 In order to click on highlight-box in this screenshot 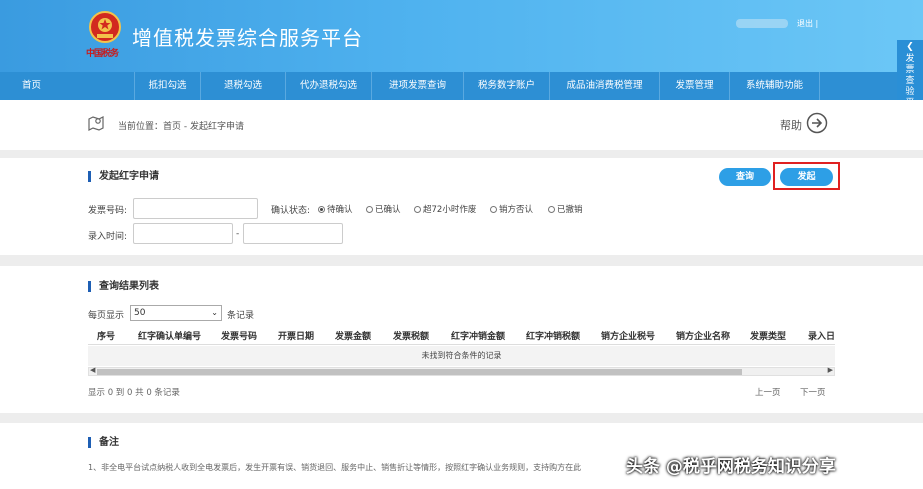, I will do `click(806, 176)`.